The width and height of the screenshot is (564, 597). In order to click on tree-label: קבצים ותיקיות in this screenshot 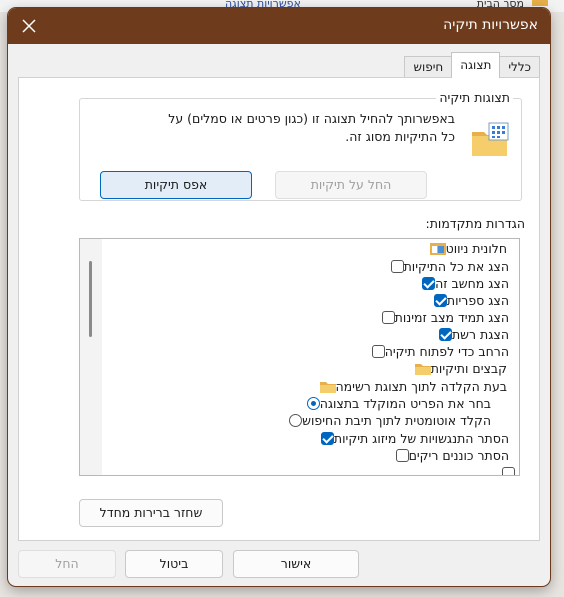, I will do `click(468, 368)`.